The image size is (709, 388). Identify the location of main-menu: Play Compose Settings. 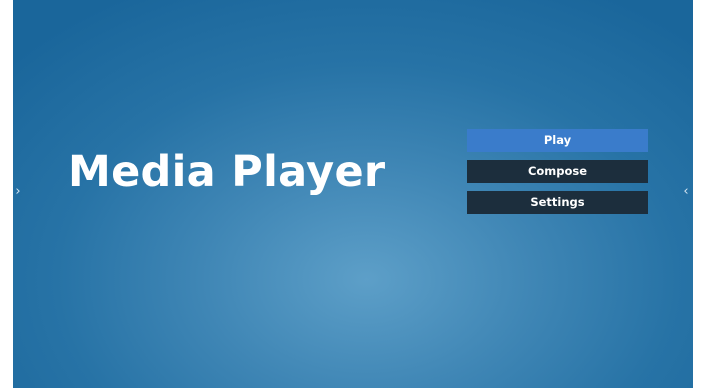
(557, 175).